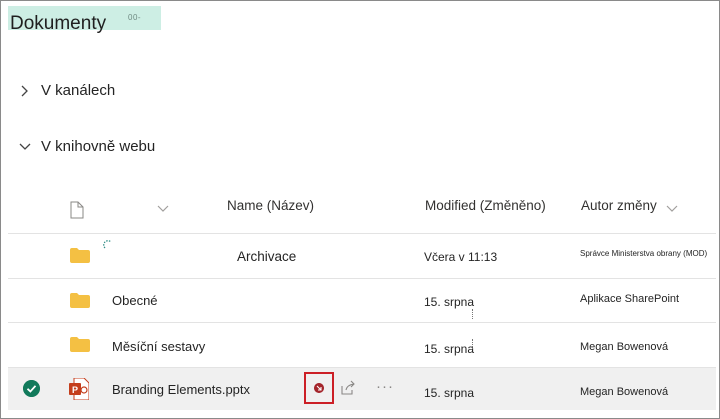 Image resolution: width=720 pixels, height=419 pixels. What do you see at coordinates (485, 205) in the screenshot?
I see `column-header-modified: Modified (Změněno)` at bounding box center [485, 205].